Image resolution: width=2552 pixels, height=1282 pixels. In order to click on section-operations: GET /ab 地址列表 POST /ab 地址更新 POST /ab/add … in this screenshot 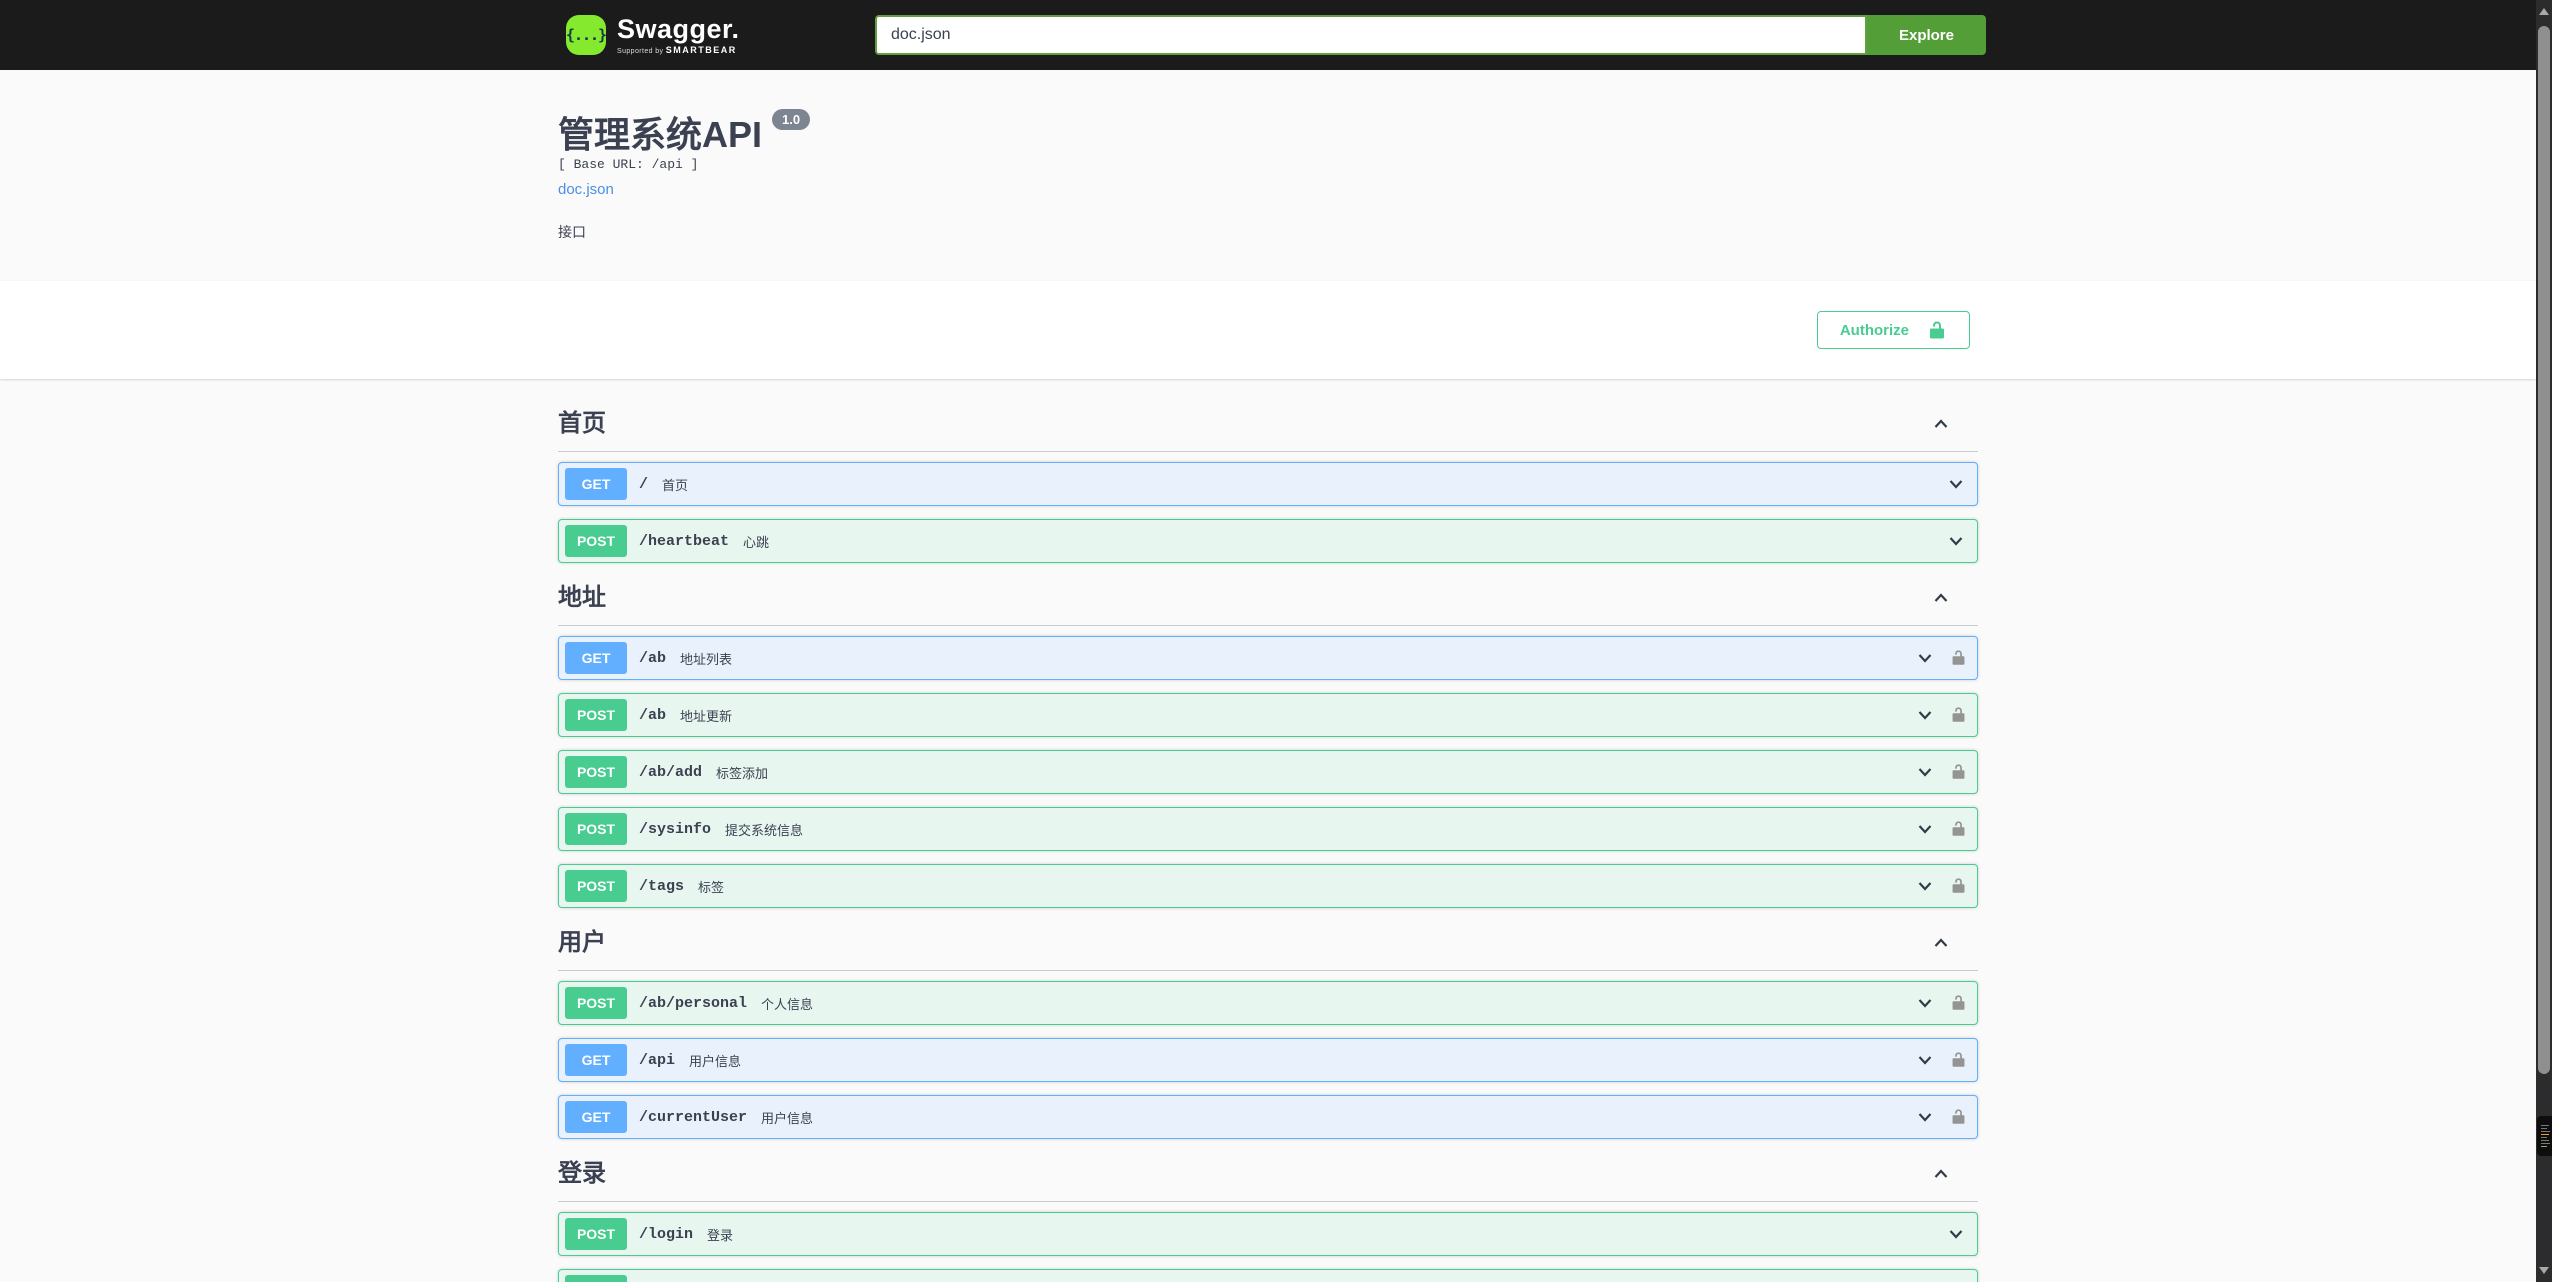, I will do `click(1268, 772)`.